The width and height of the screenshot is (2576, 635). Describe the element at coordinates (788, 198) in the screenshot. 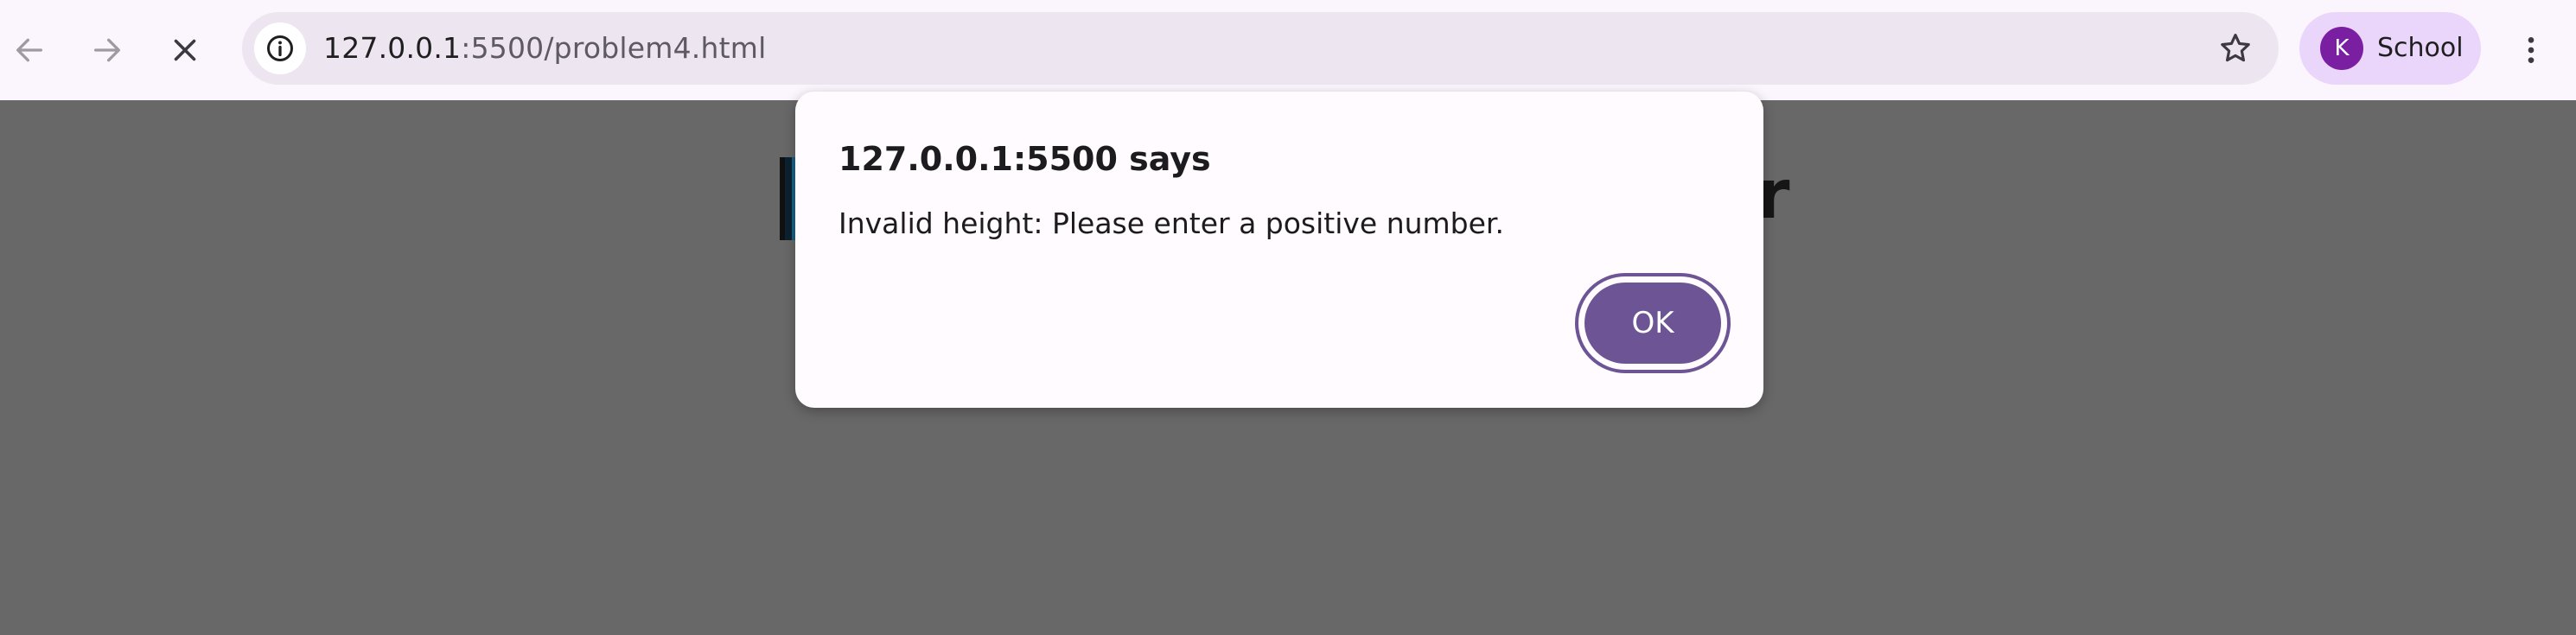

I see `page-heading-fragment` at that location.